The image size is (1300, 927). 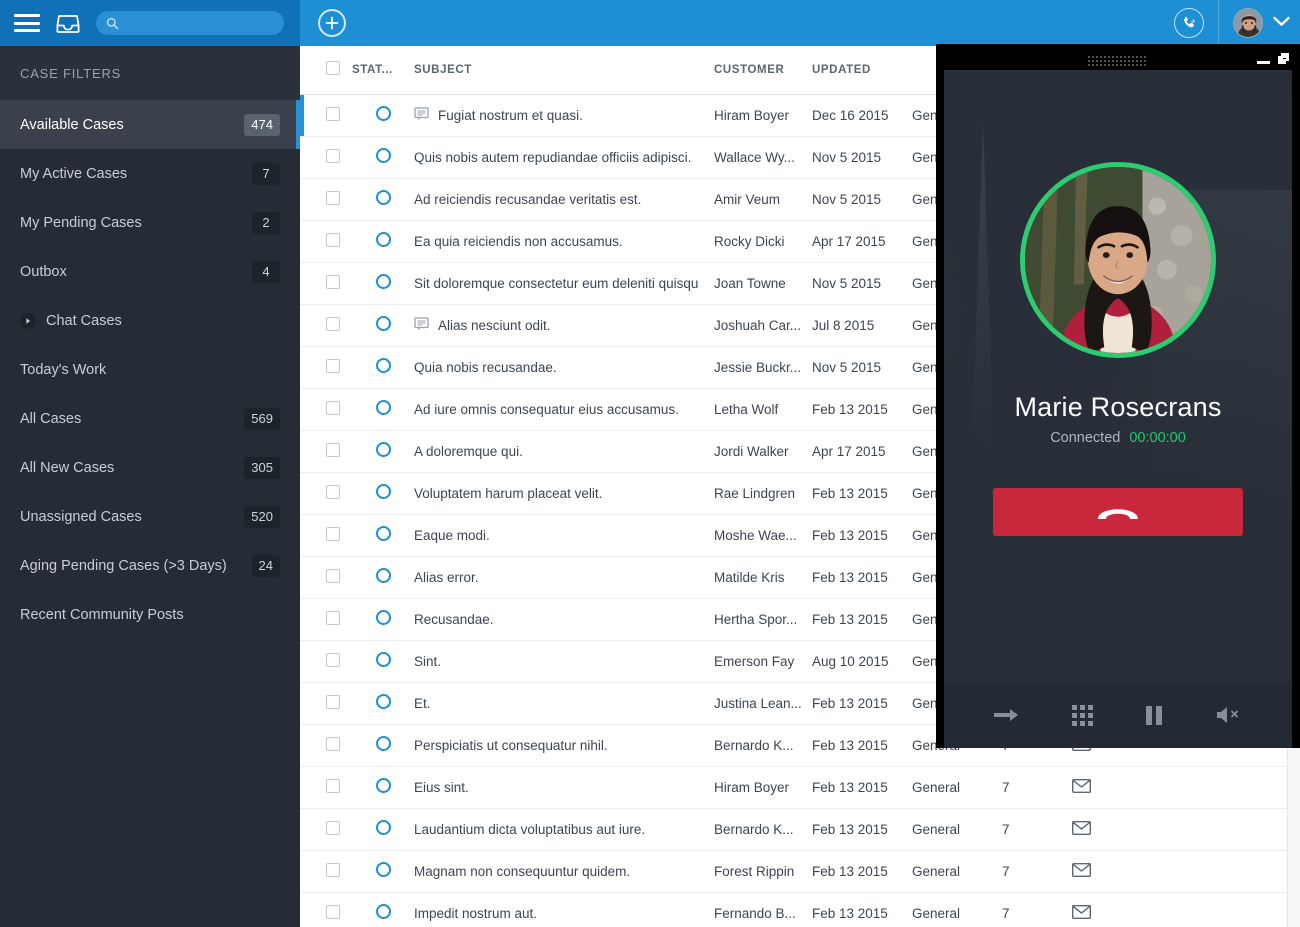 I want to click on subject-cell: Eius sint., so click(x=564, y=787).